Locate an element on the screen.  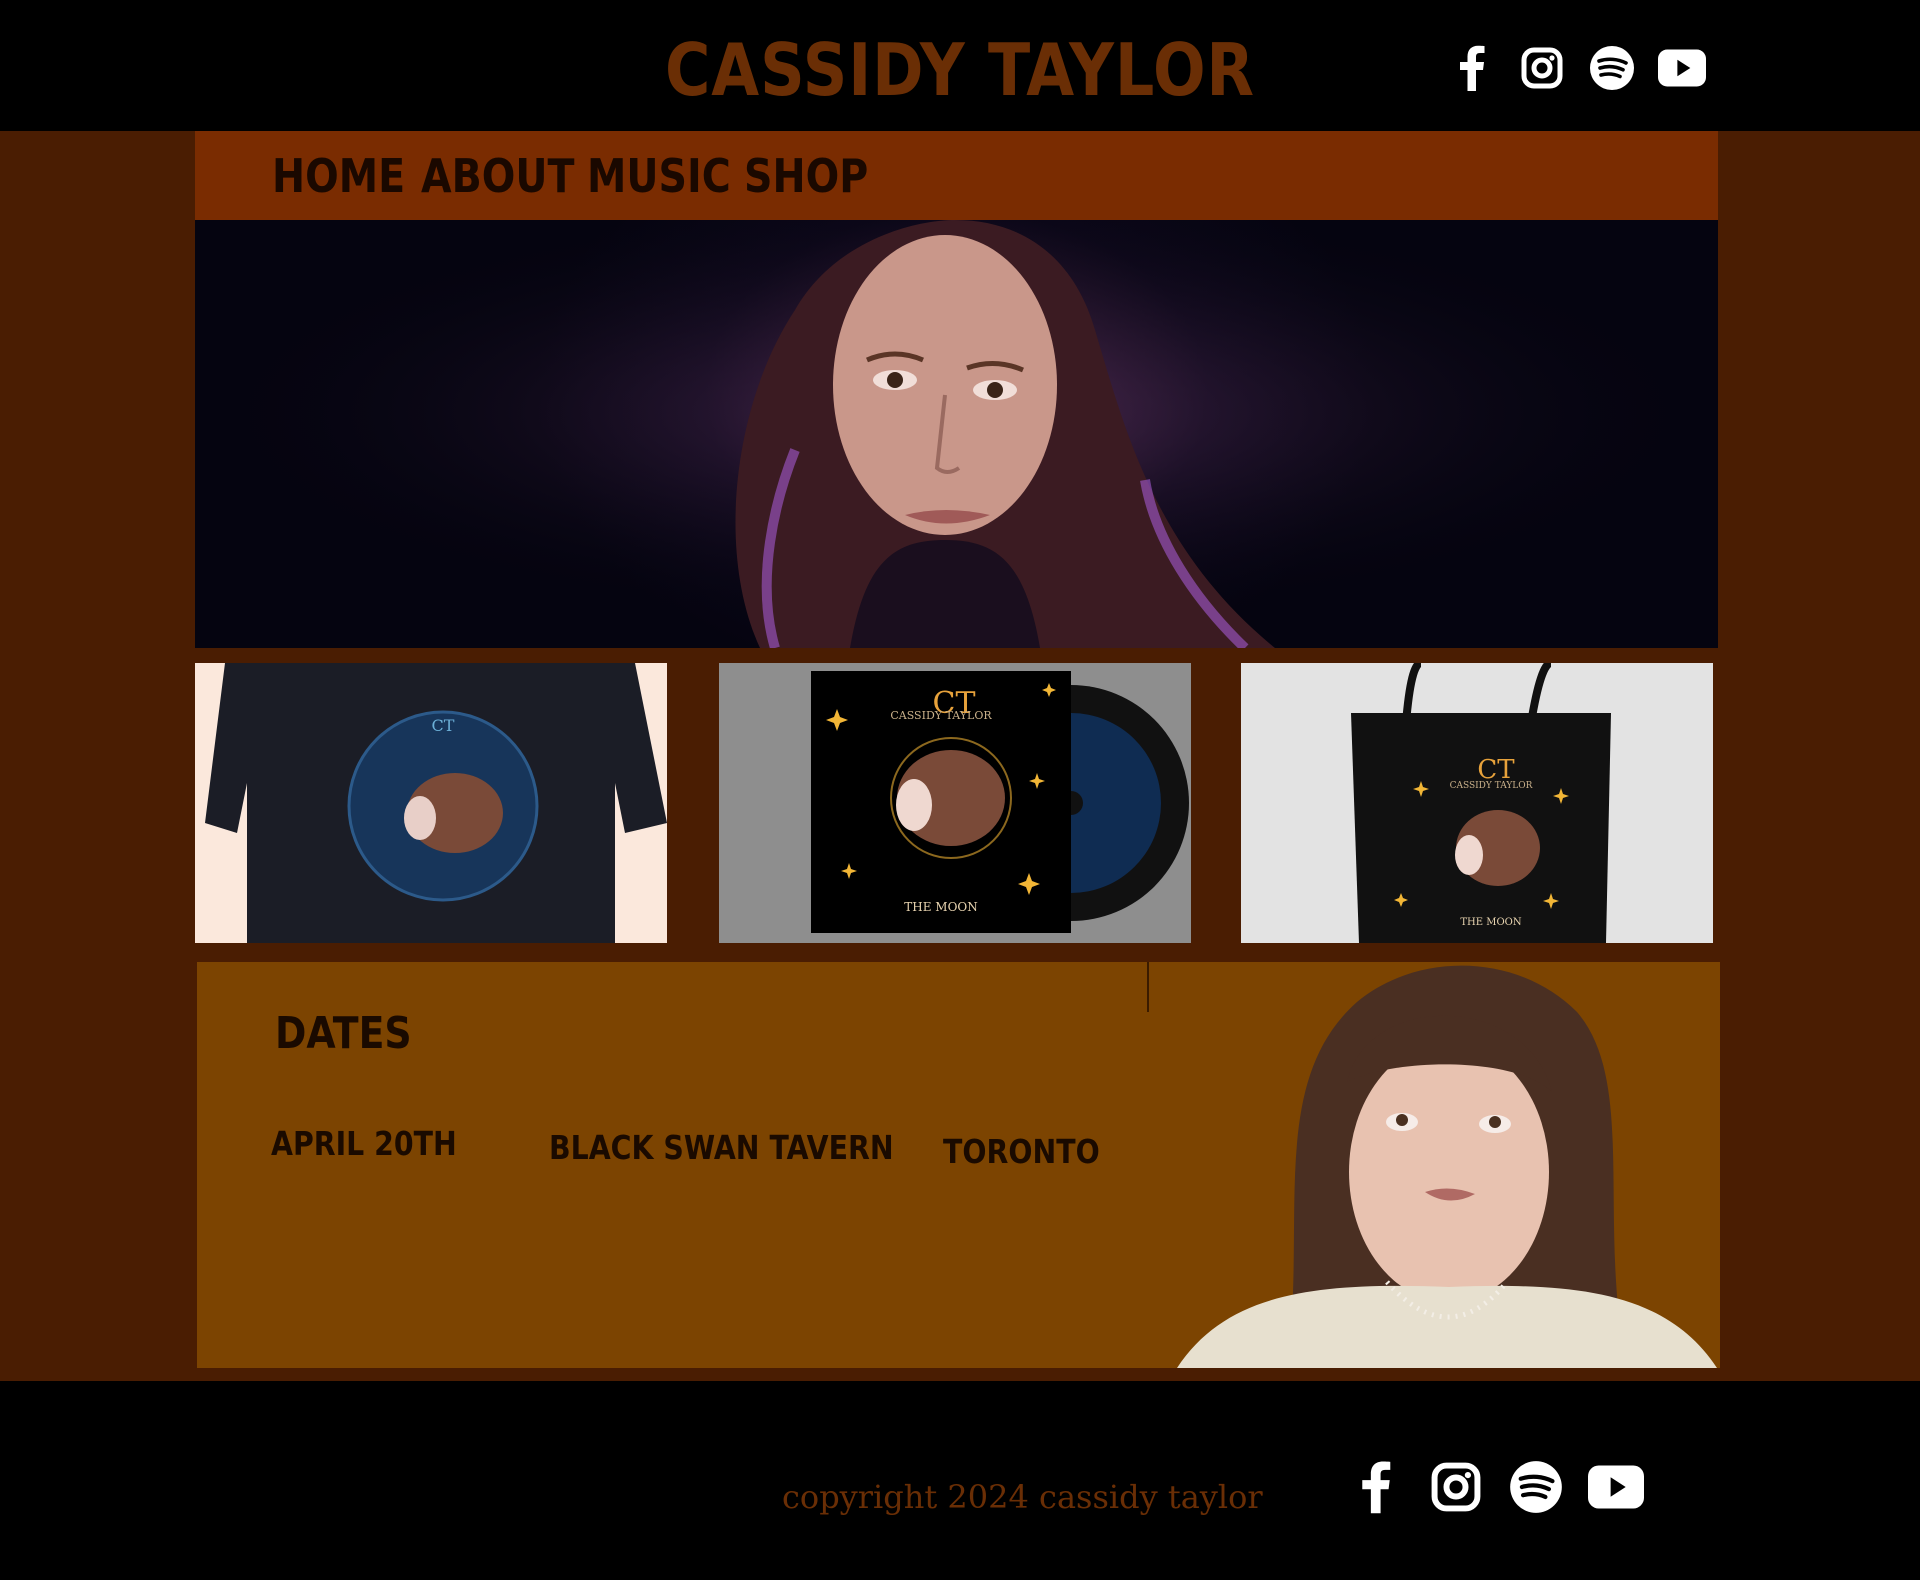
tshirt-brand: CT is located at coordinates (443, 725).